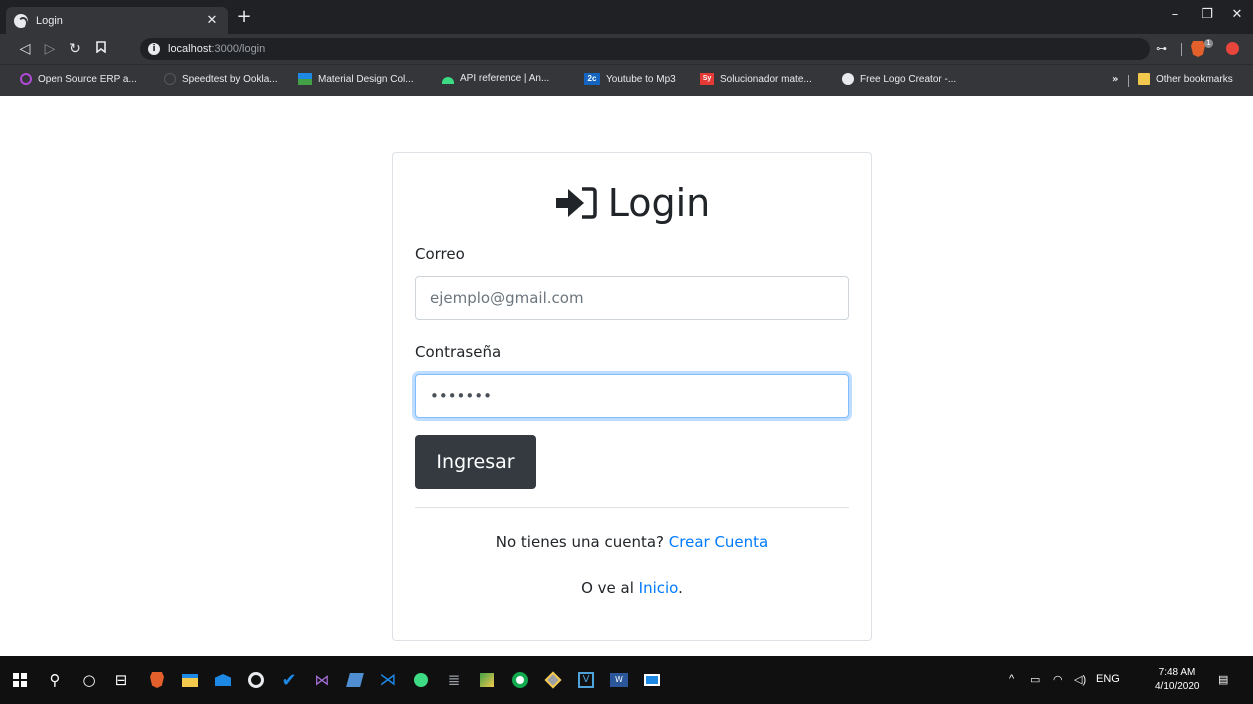 This screenshot has width=1253, height=704. I want to click on tab-title: Login, so click(49, 20).